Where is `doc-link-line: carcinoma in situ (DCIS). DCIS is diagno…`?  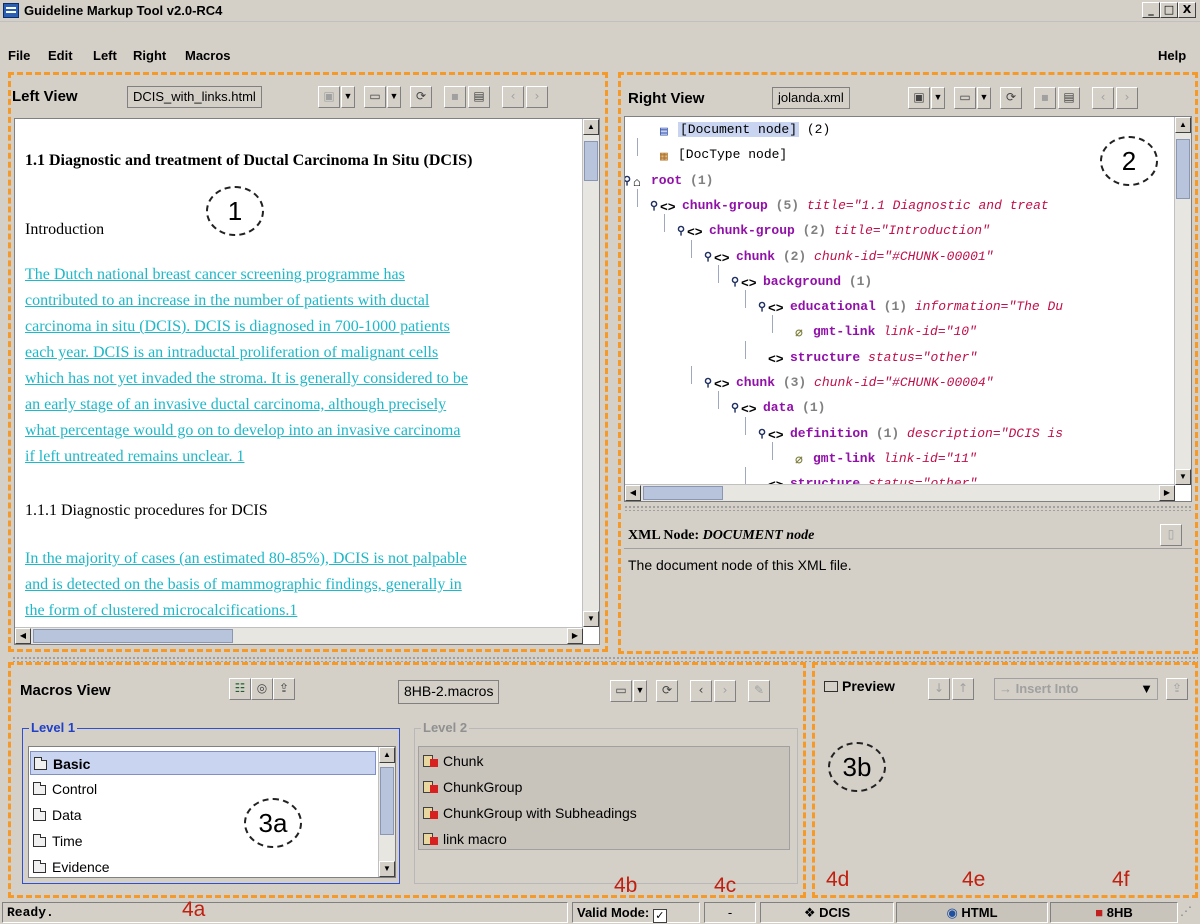
doc-link-line: carcinoma in situ (DCIS). DCIS is diagno… is located at coordinates (305, 327).